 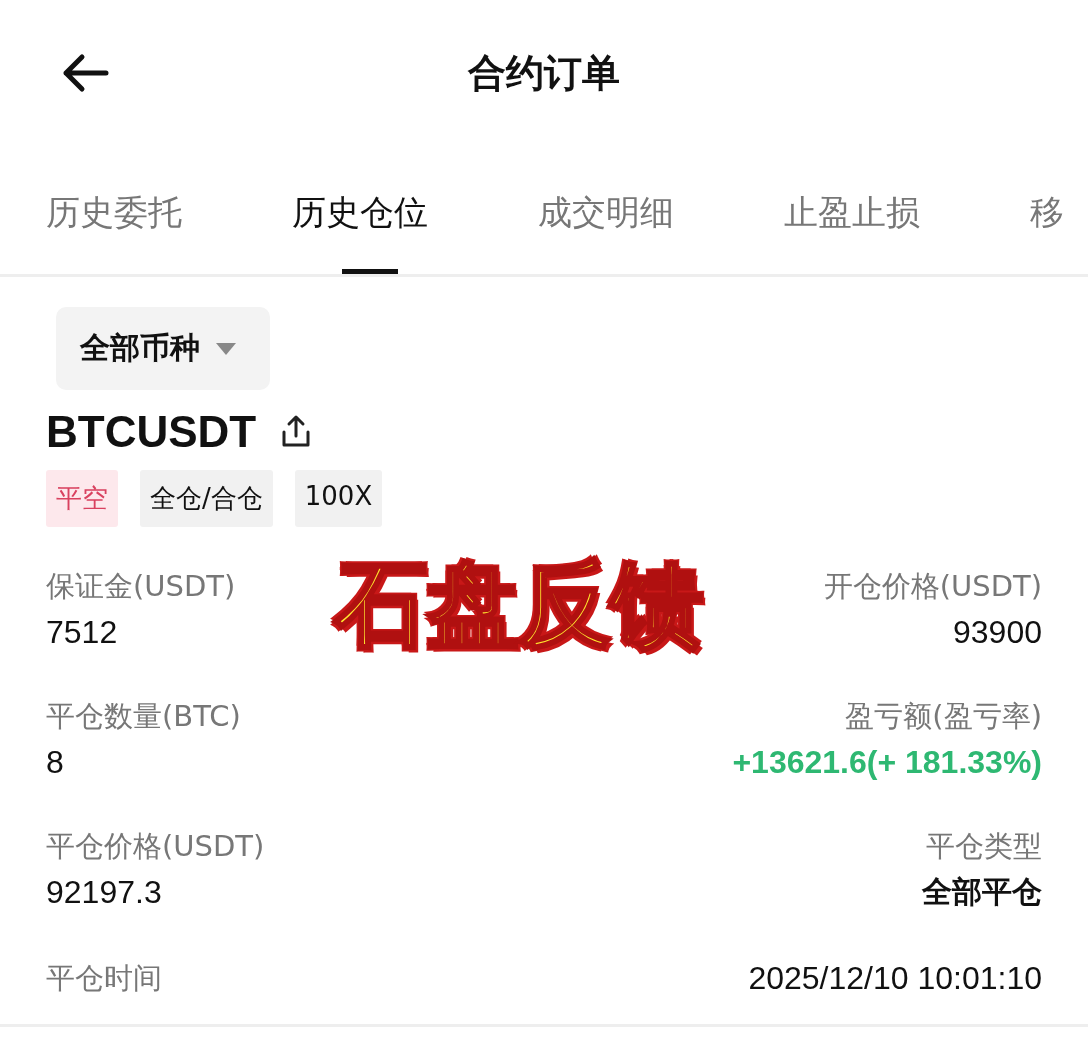 I want to click on field-label: 平仓类型, so click(x=984, y=846).